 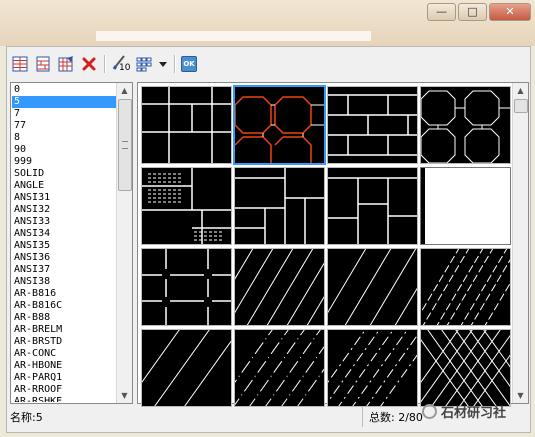 I want to click on list-item: ANSI38, so click(x=64, y=282).